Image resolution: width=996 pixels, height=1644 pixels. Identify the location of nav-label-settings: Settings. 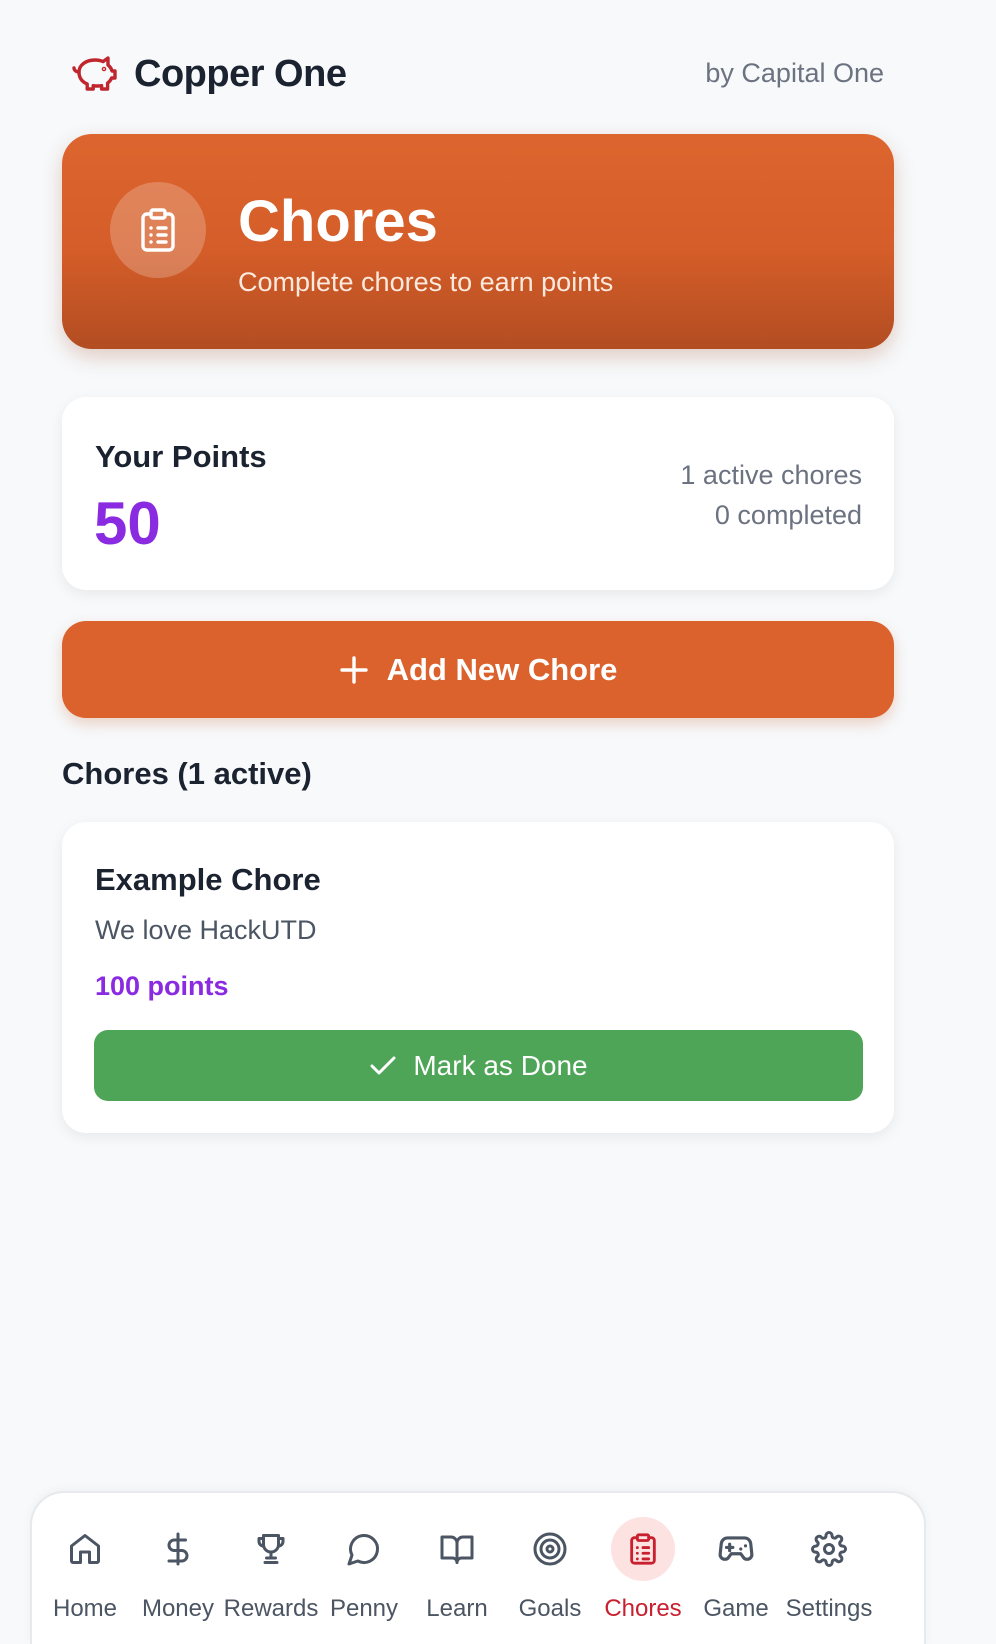
(829, 1608).